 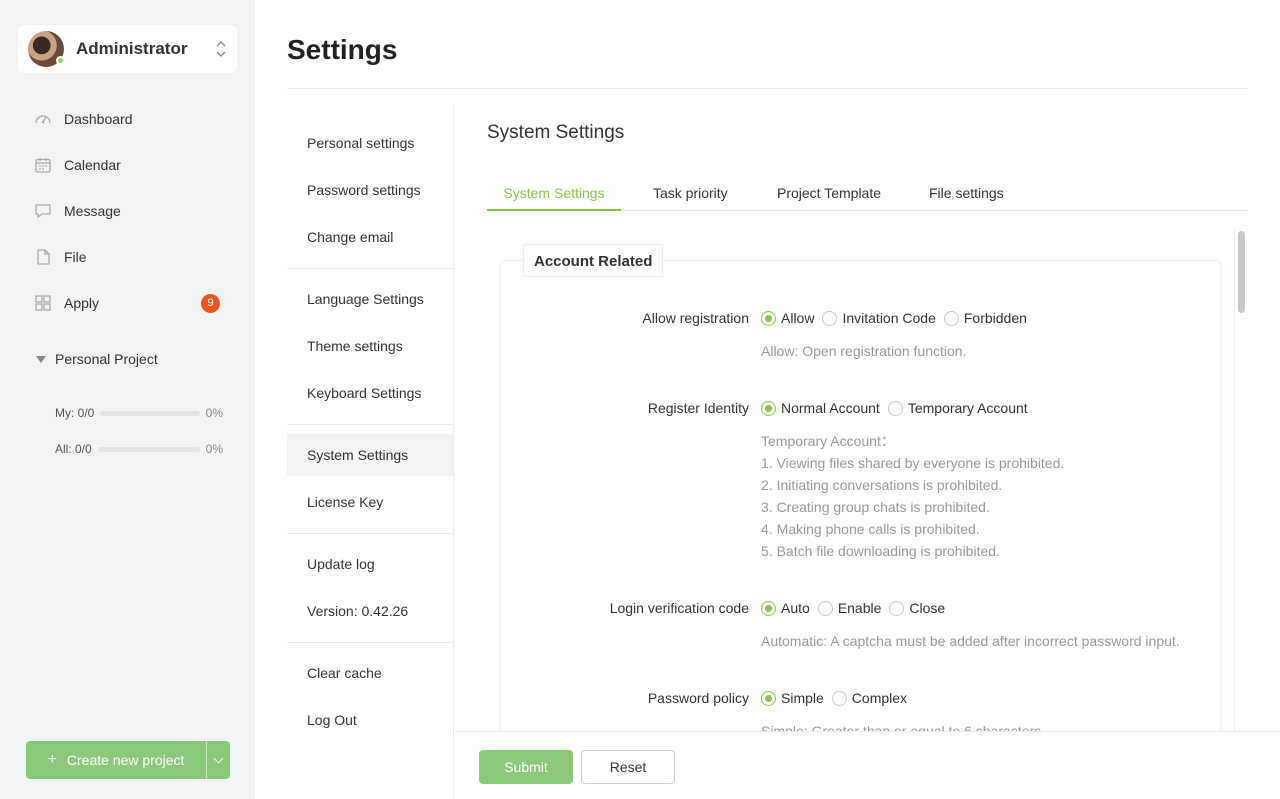 I want to click on password-policy-radio-group: Simple Complex, so click(x=838, y=698).